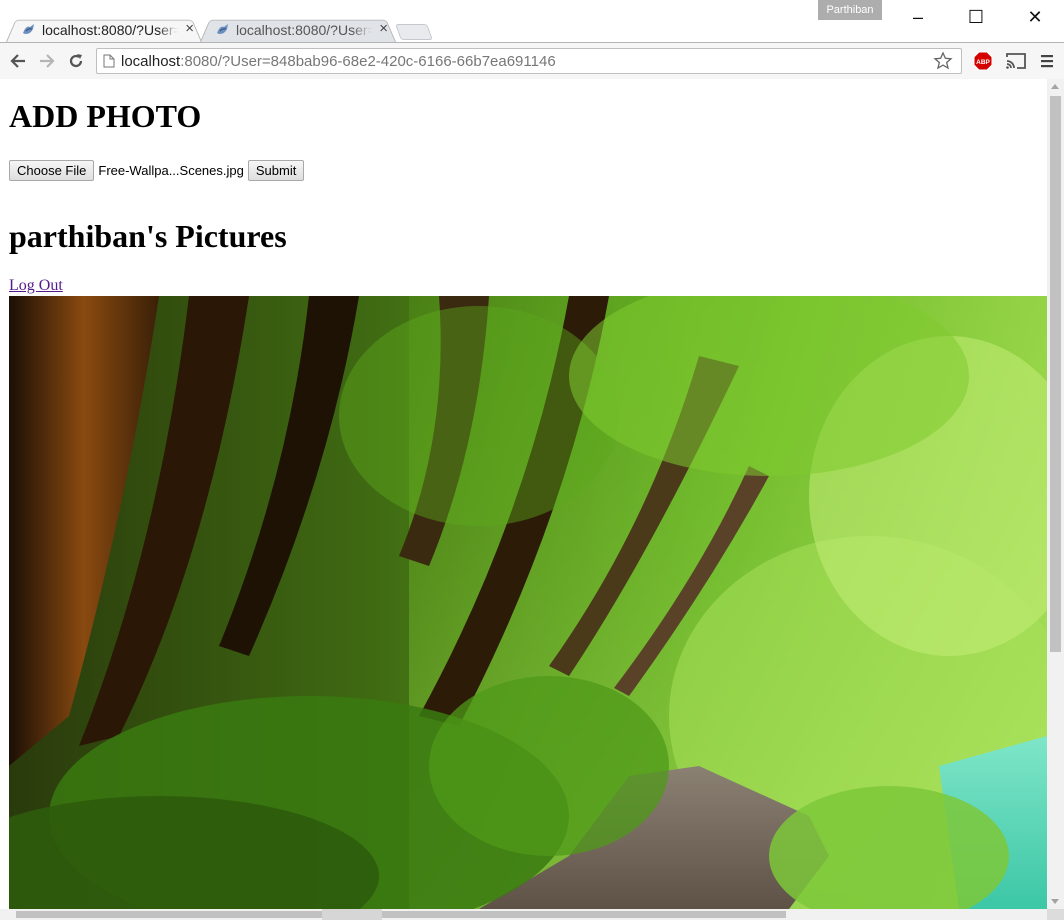 The height and width of the screenshot is (920, 1064). I want to click on close-window-button: ✕, so click(1035, 17).